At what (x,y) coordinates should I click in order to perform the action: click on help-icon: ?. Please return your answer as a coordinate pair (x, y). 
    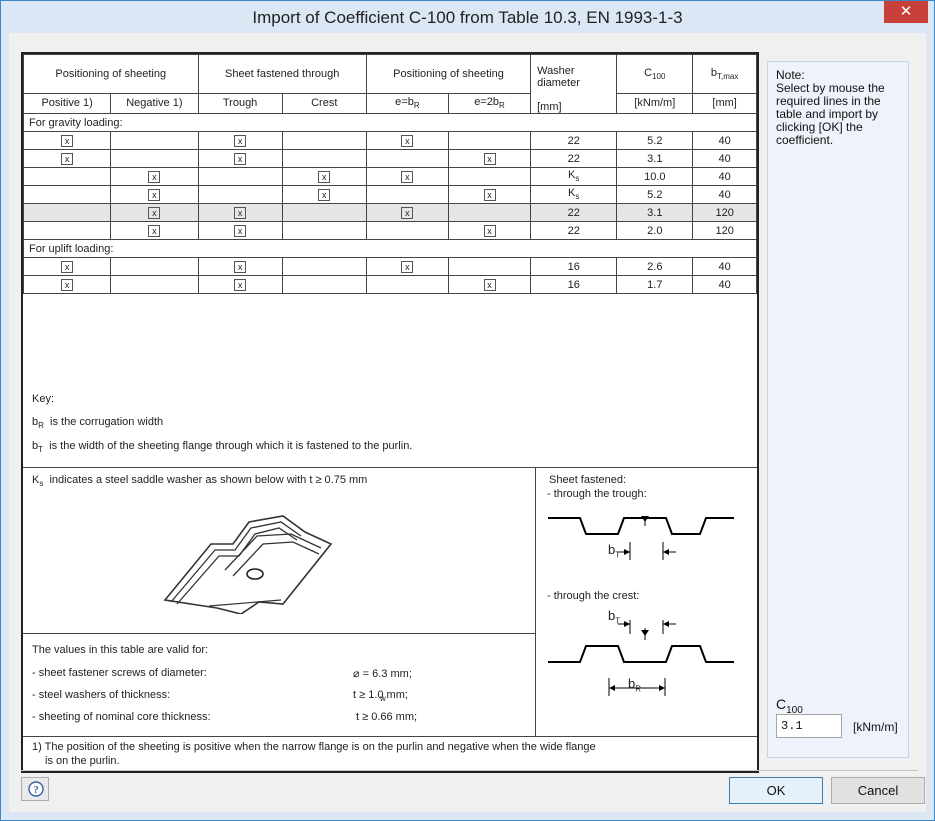
    Looking at the image, I should click on (36, 789).